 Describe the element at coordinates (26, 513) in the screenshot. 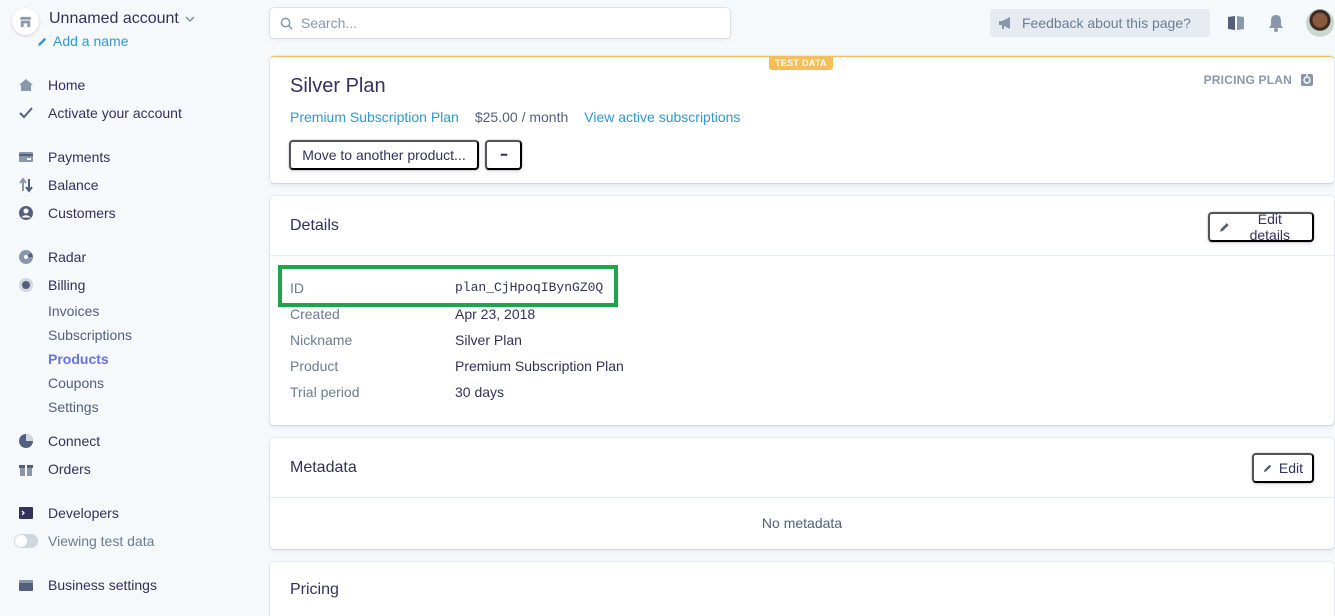

I see `terminal-icon` at that location.